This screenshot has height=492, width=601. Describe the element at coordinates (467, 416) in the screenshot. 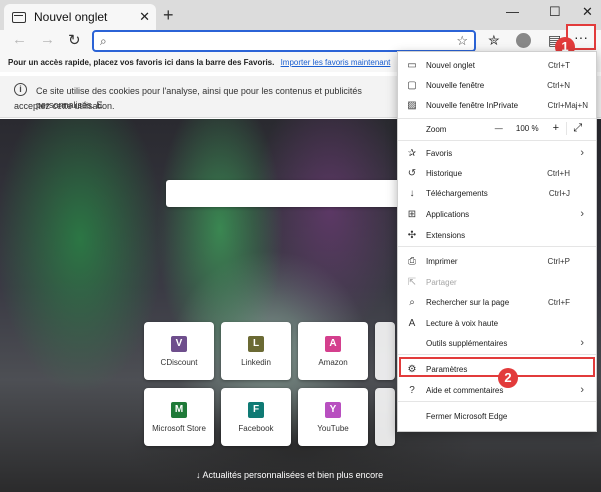

I see `menu-label: Fermer Microsoft Edge` at that location.